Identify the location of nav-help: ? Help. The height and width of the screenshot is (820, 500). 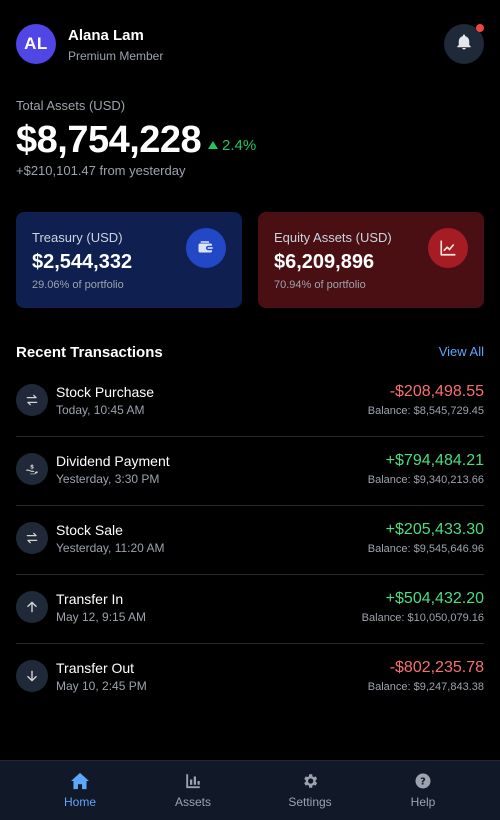
(423, 790).